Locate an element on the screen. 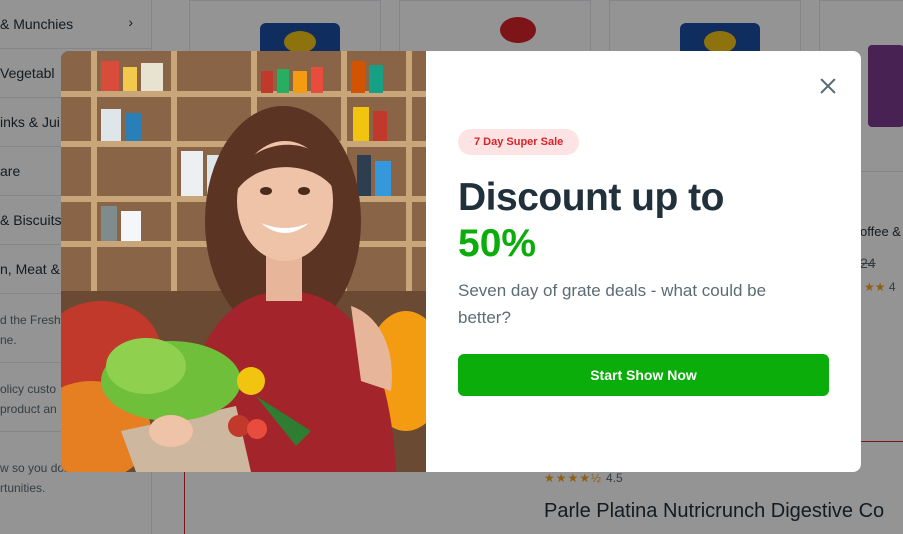 The height and width of the screenshot is (534, 903). promo-discount: 50% is located at coordinates (497, 243).